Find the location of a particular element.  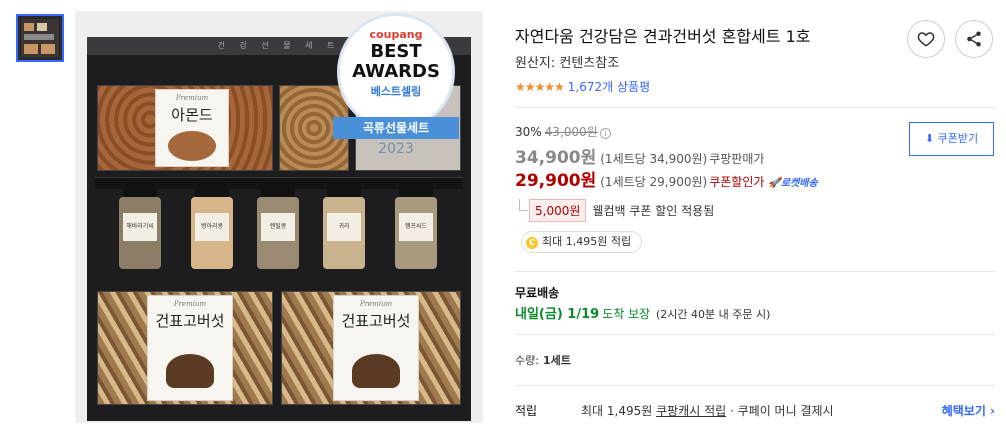

cashback-row: 5,000원 웰컴백 쿠폰 할인 적용됨 is located at coordinates (617, 210).